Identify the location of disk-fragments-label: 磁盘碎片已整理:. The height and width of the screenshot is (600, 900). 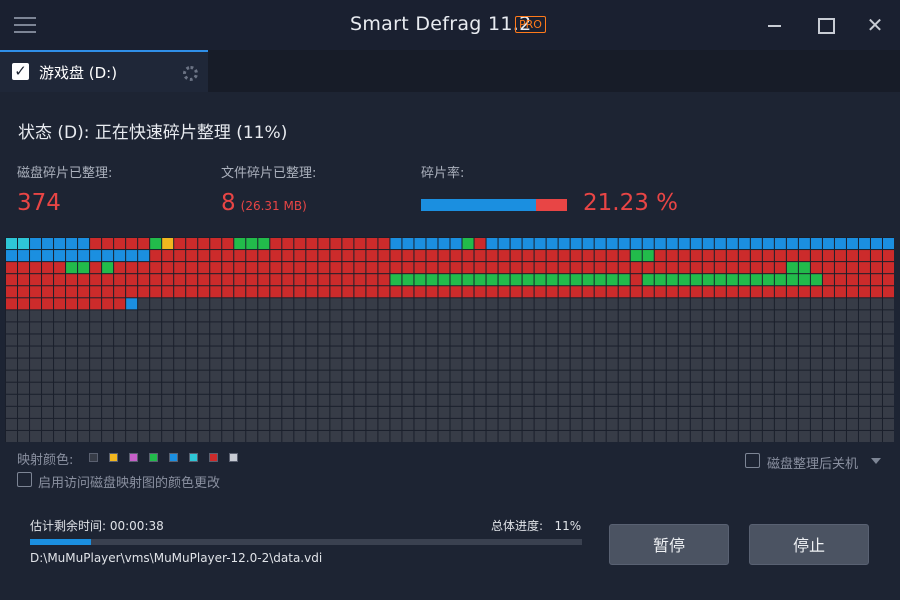
(65, 173).